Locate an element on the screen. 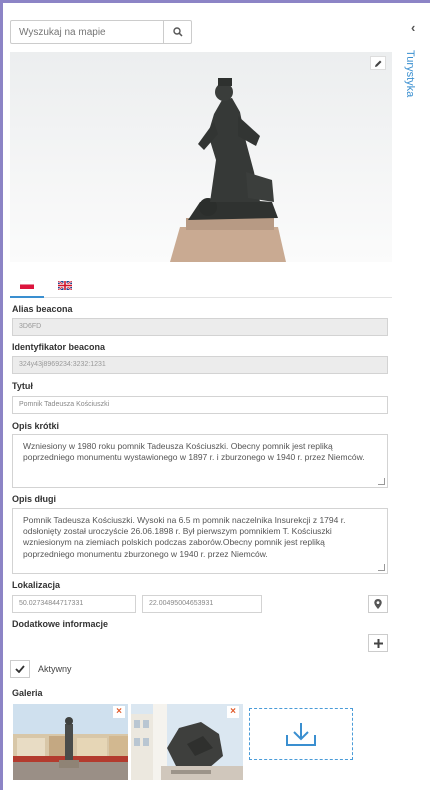  checkmark-icon is located at coordinates (20, 669).